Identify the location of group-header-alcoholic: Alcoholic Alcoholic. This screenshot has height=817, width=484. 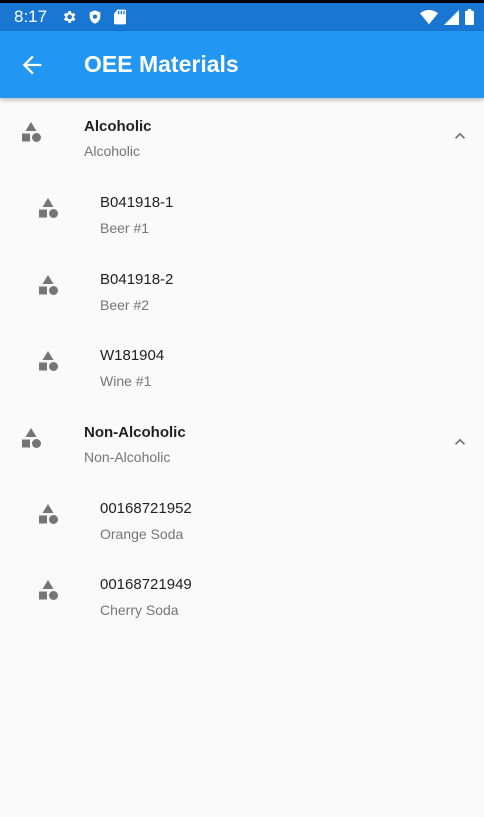
(242, 136).